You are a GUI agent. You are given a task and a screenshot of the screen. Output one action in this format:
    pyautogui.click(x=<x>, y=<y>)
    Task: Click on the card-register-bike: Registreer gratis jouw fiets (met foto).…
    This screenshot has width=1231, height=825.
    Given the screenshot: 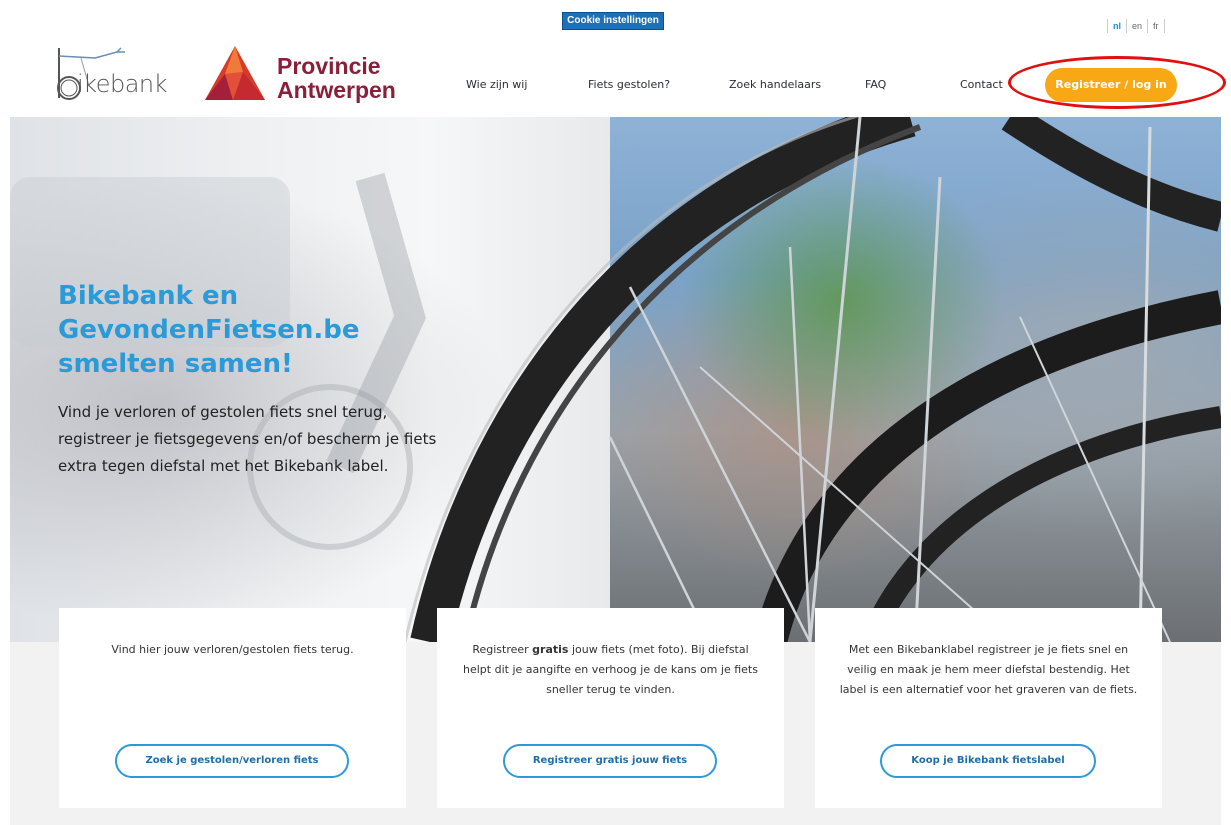 What is the action you would take?
    pyautogui.click(x=610, y=708)
    